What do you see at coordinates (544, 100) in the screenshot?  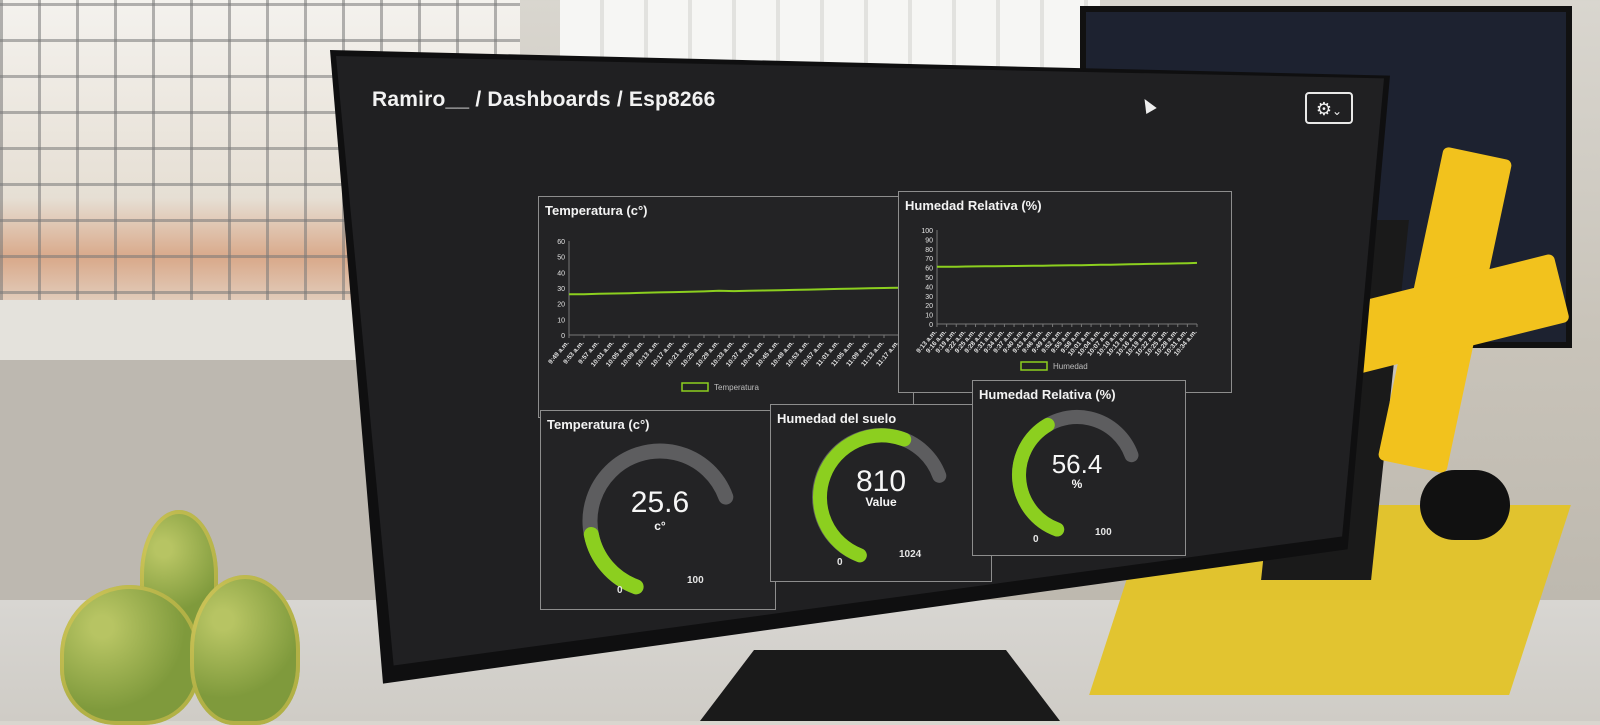 I see `breadcrumb: Ramiro__ / Dashboards / Esp8266` at bounding box center [544, 100].